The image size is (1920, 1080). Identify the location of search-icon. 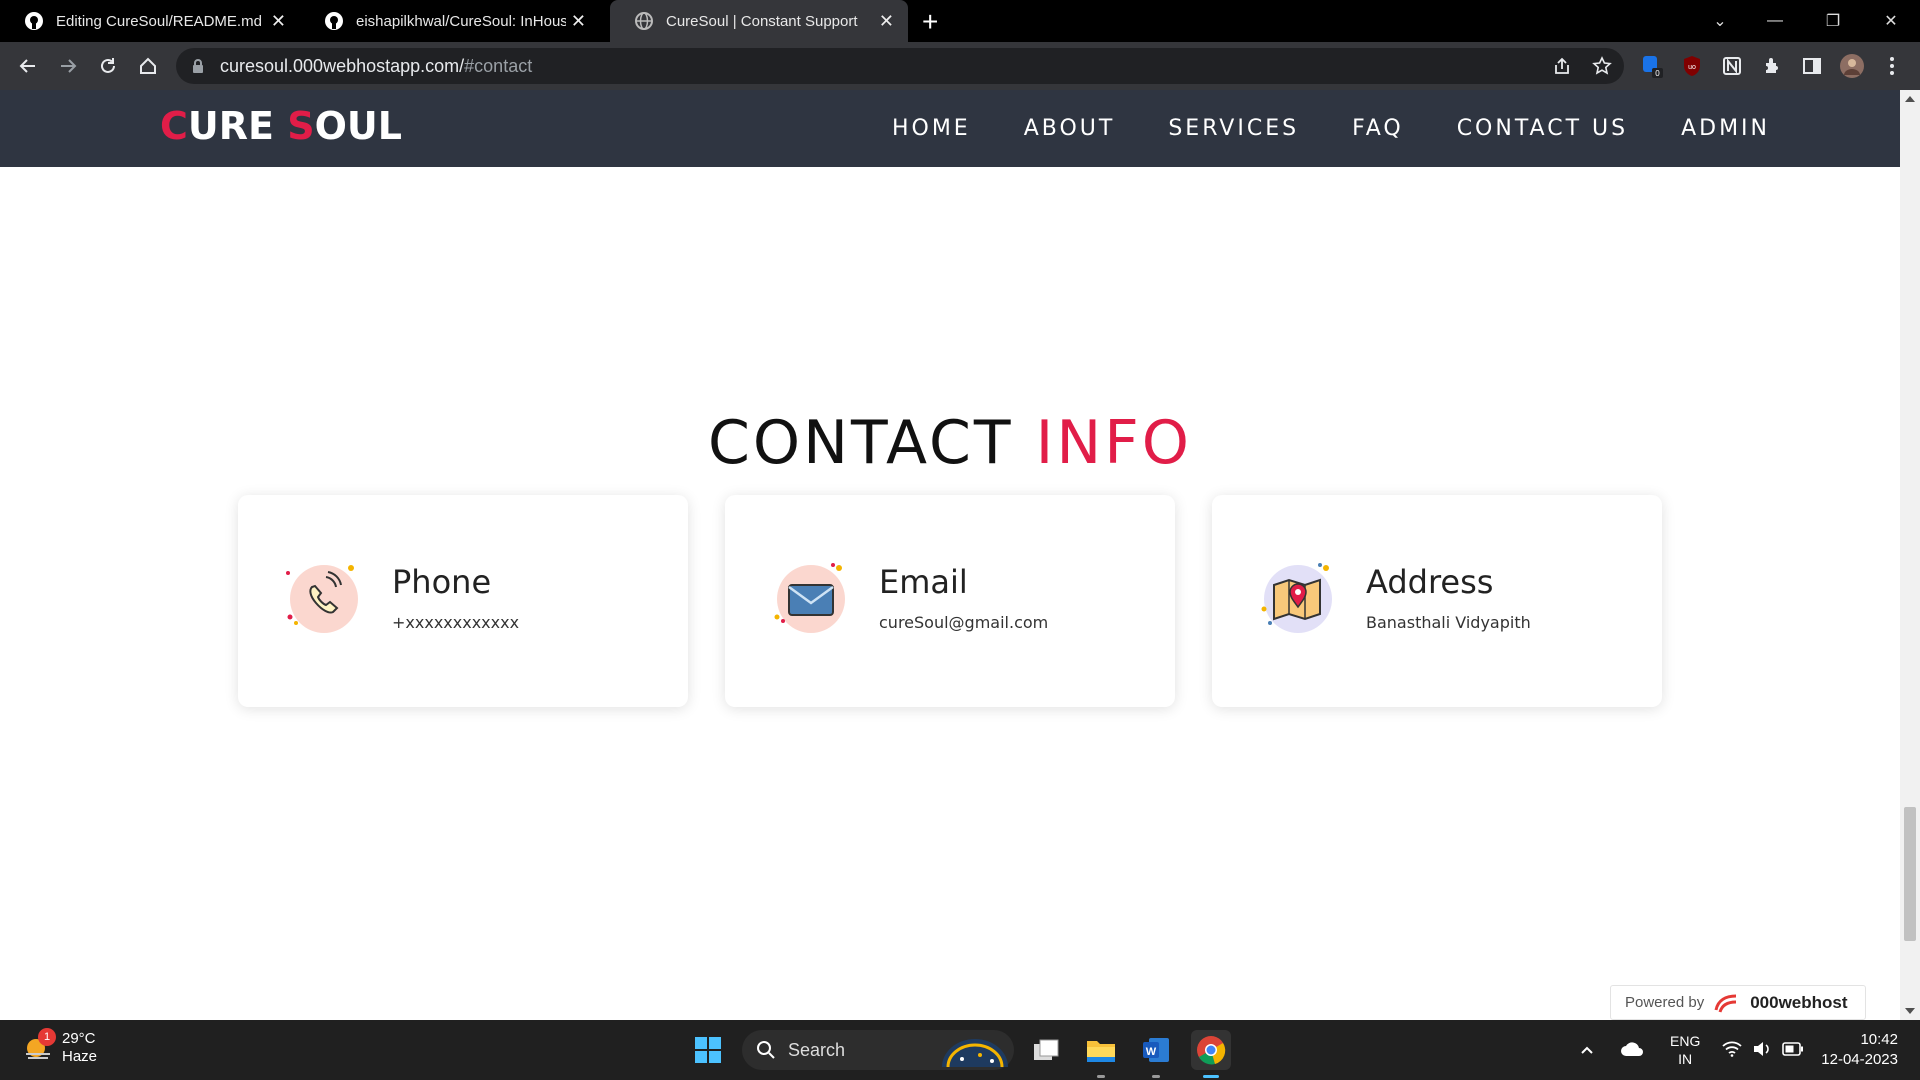
(766, 1050).